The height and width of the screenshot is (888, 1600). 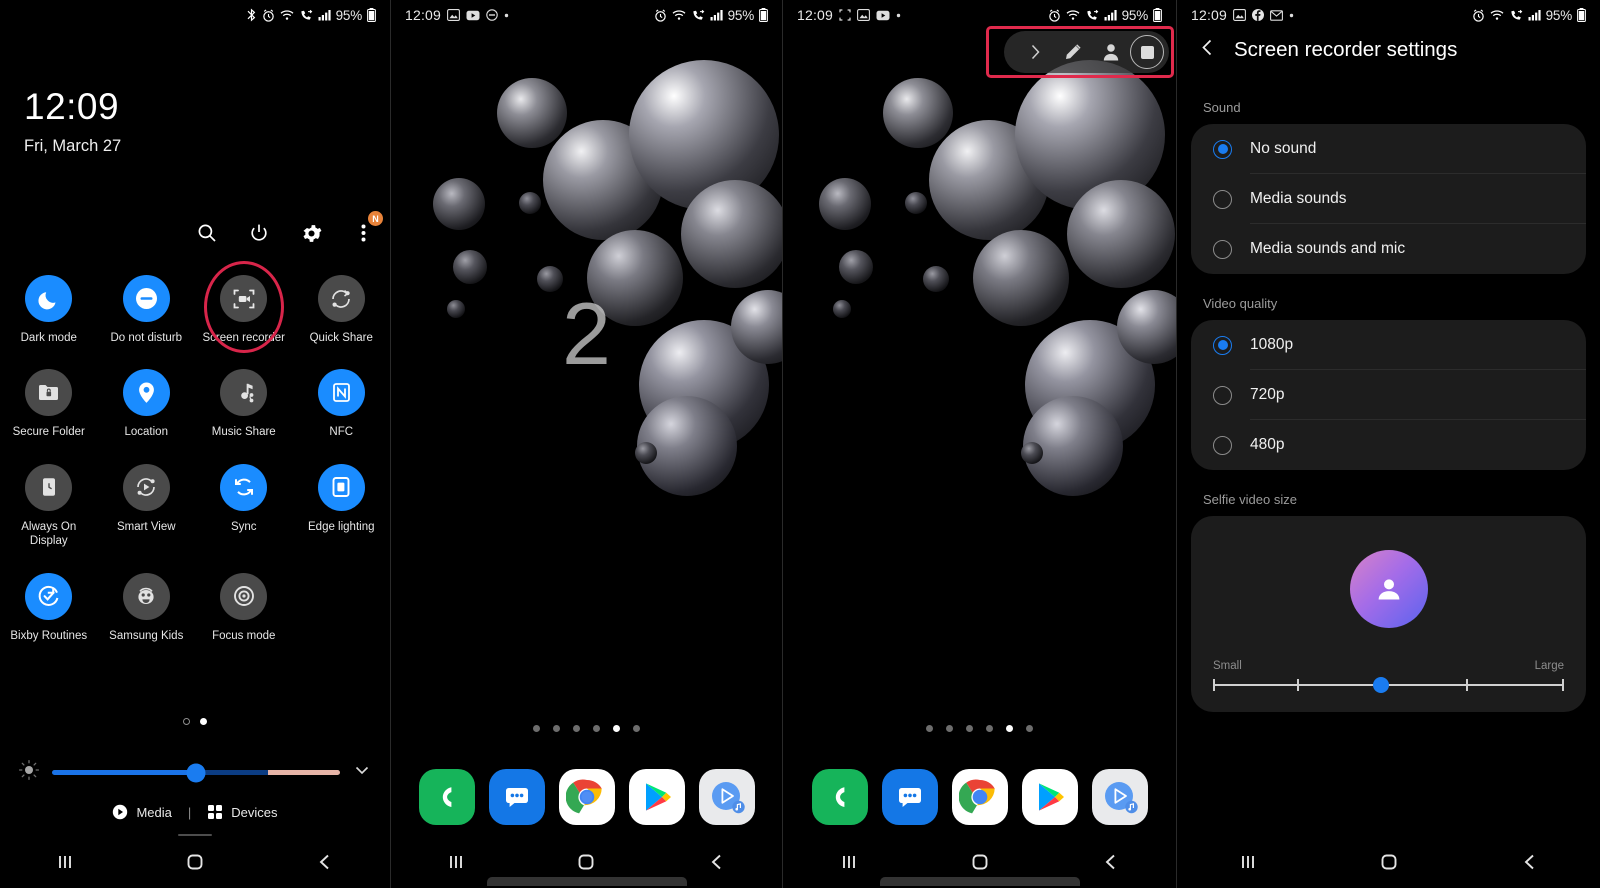 What do you see at coordinates (341, 338) in the screenshot?
I see `tile-label: Quick Share` at bounding box center [341, 338].